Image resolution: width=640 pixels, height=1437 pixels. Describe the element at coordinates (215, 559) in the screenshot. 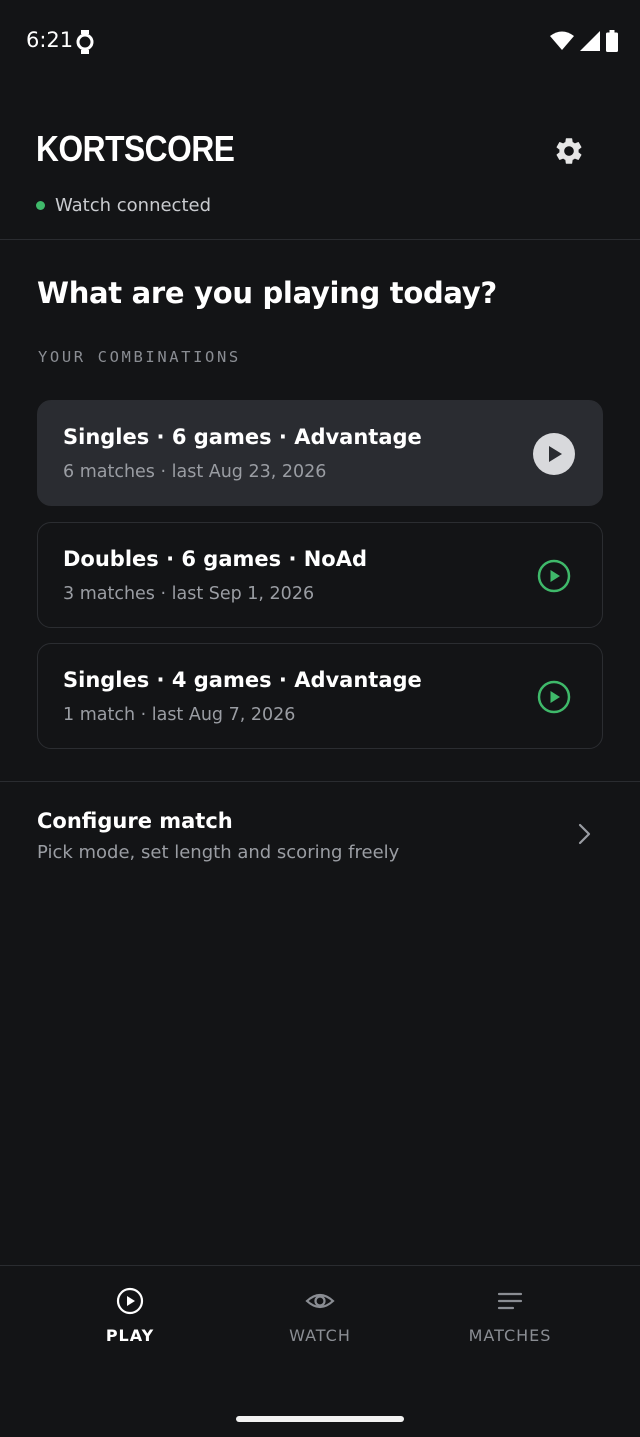

I see `combination-title: Doubles · 6 games · NoAd` at that location.